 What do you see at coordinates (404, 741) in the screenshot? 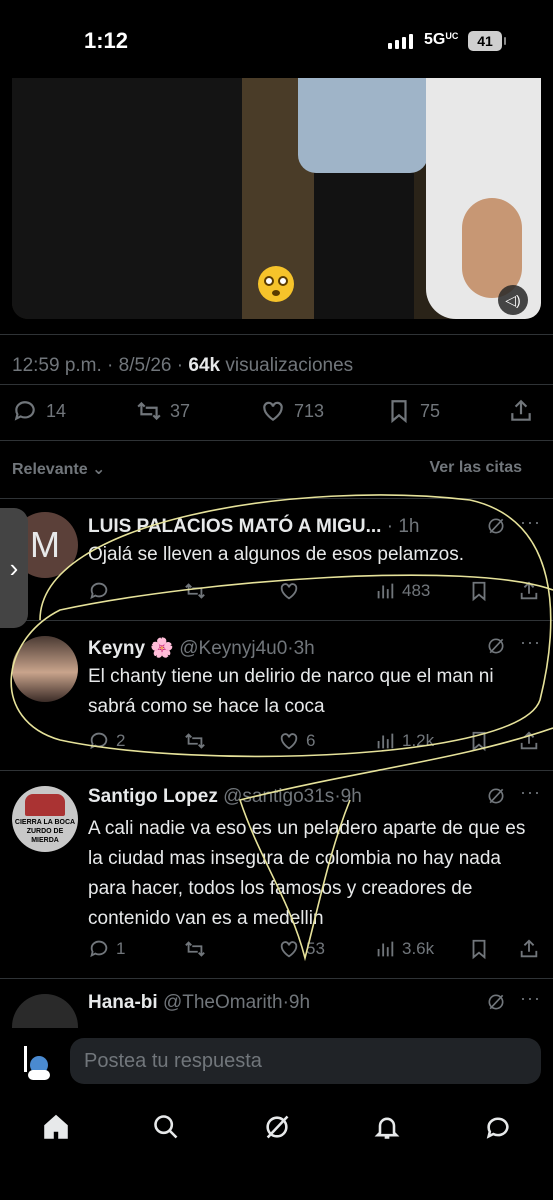
I see `views-button: 1.2k` at bounding box center [404, 741].